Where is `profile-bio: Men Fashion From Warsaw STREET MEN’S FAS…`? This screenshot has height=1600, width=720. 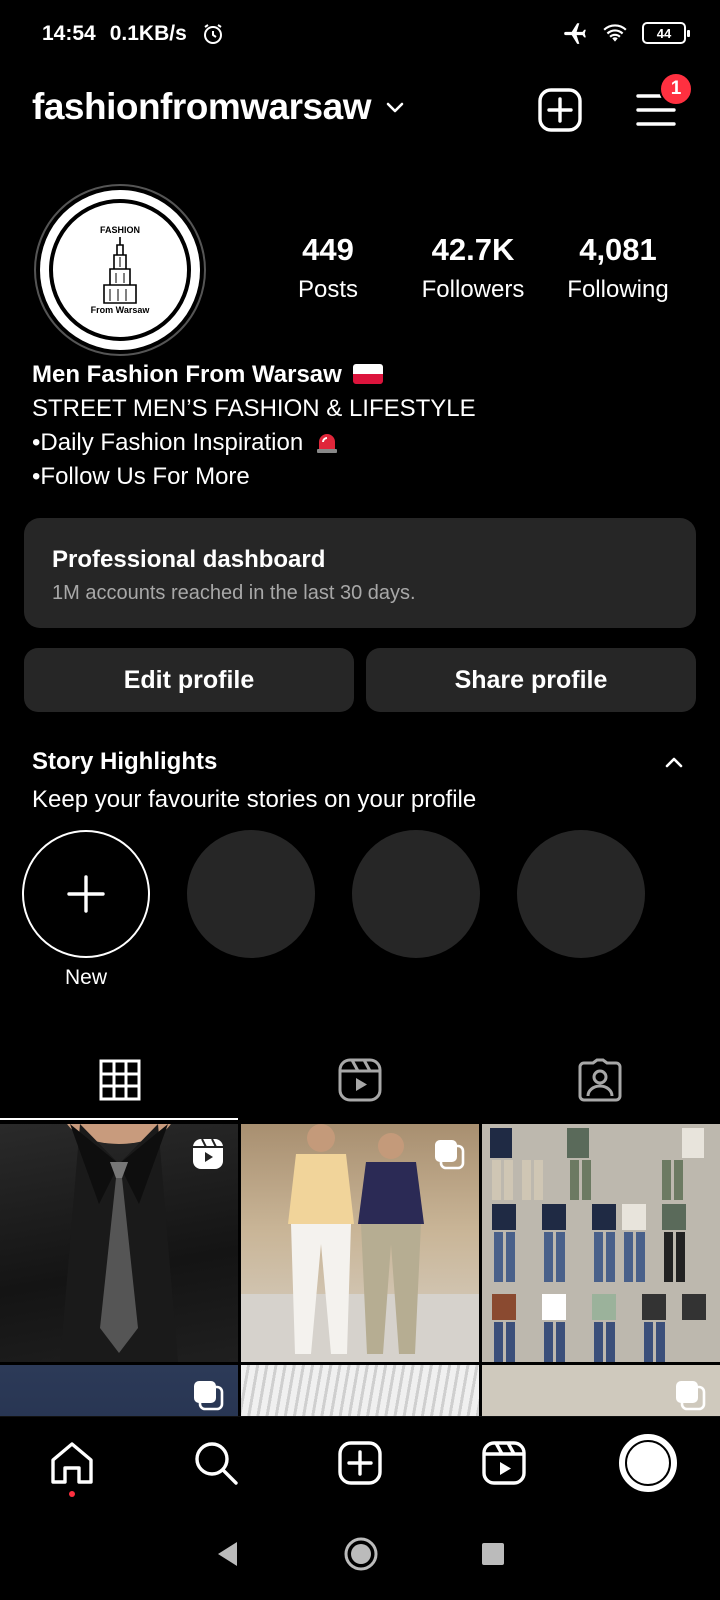 profile-bio: Men Fashion From Warsaw STREET MEN’S FAS… is located at coordinates (254, 426).